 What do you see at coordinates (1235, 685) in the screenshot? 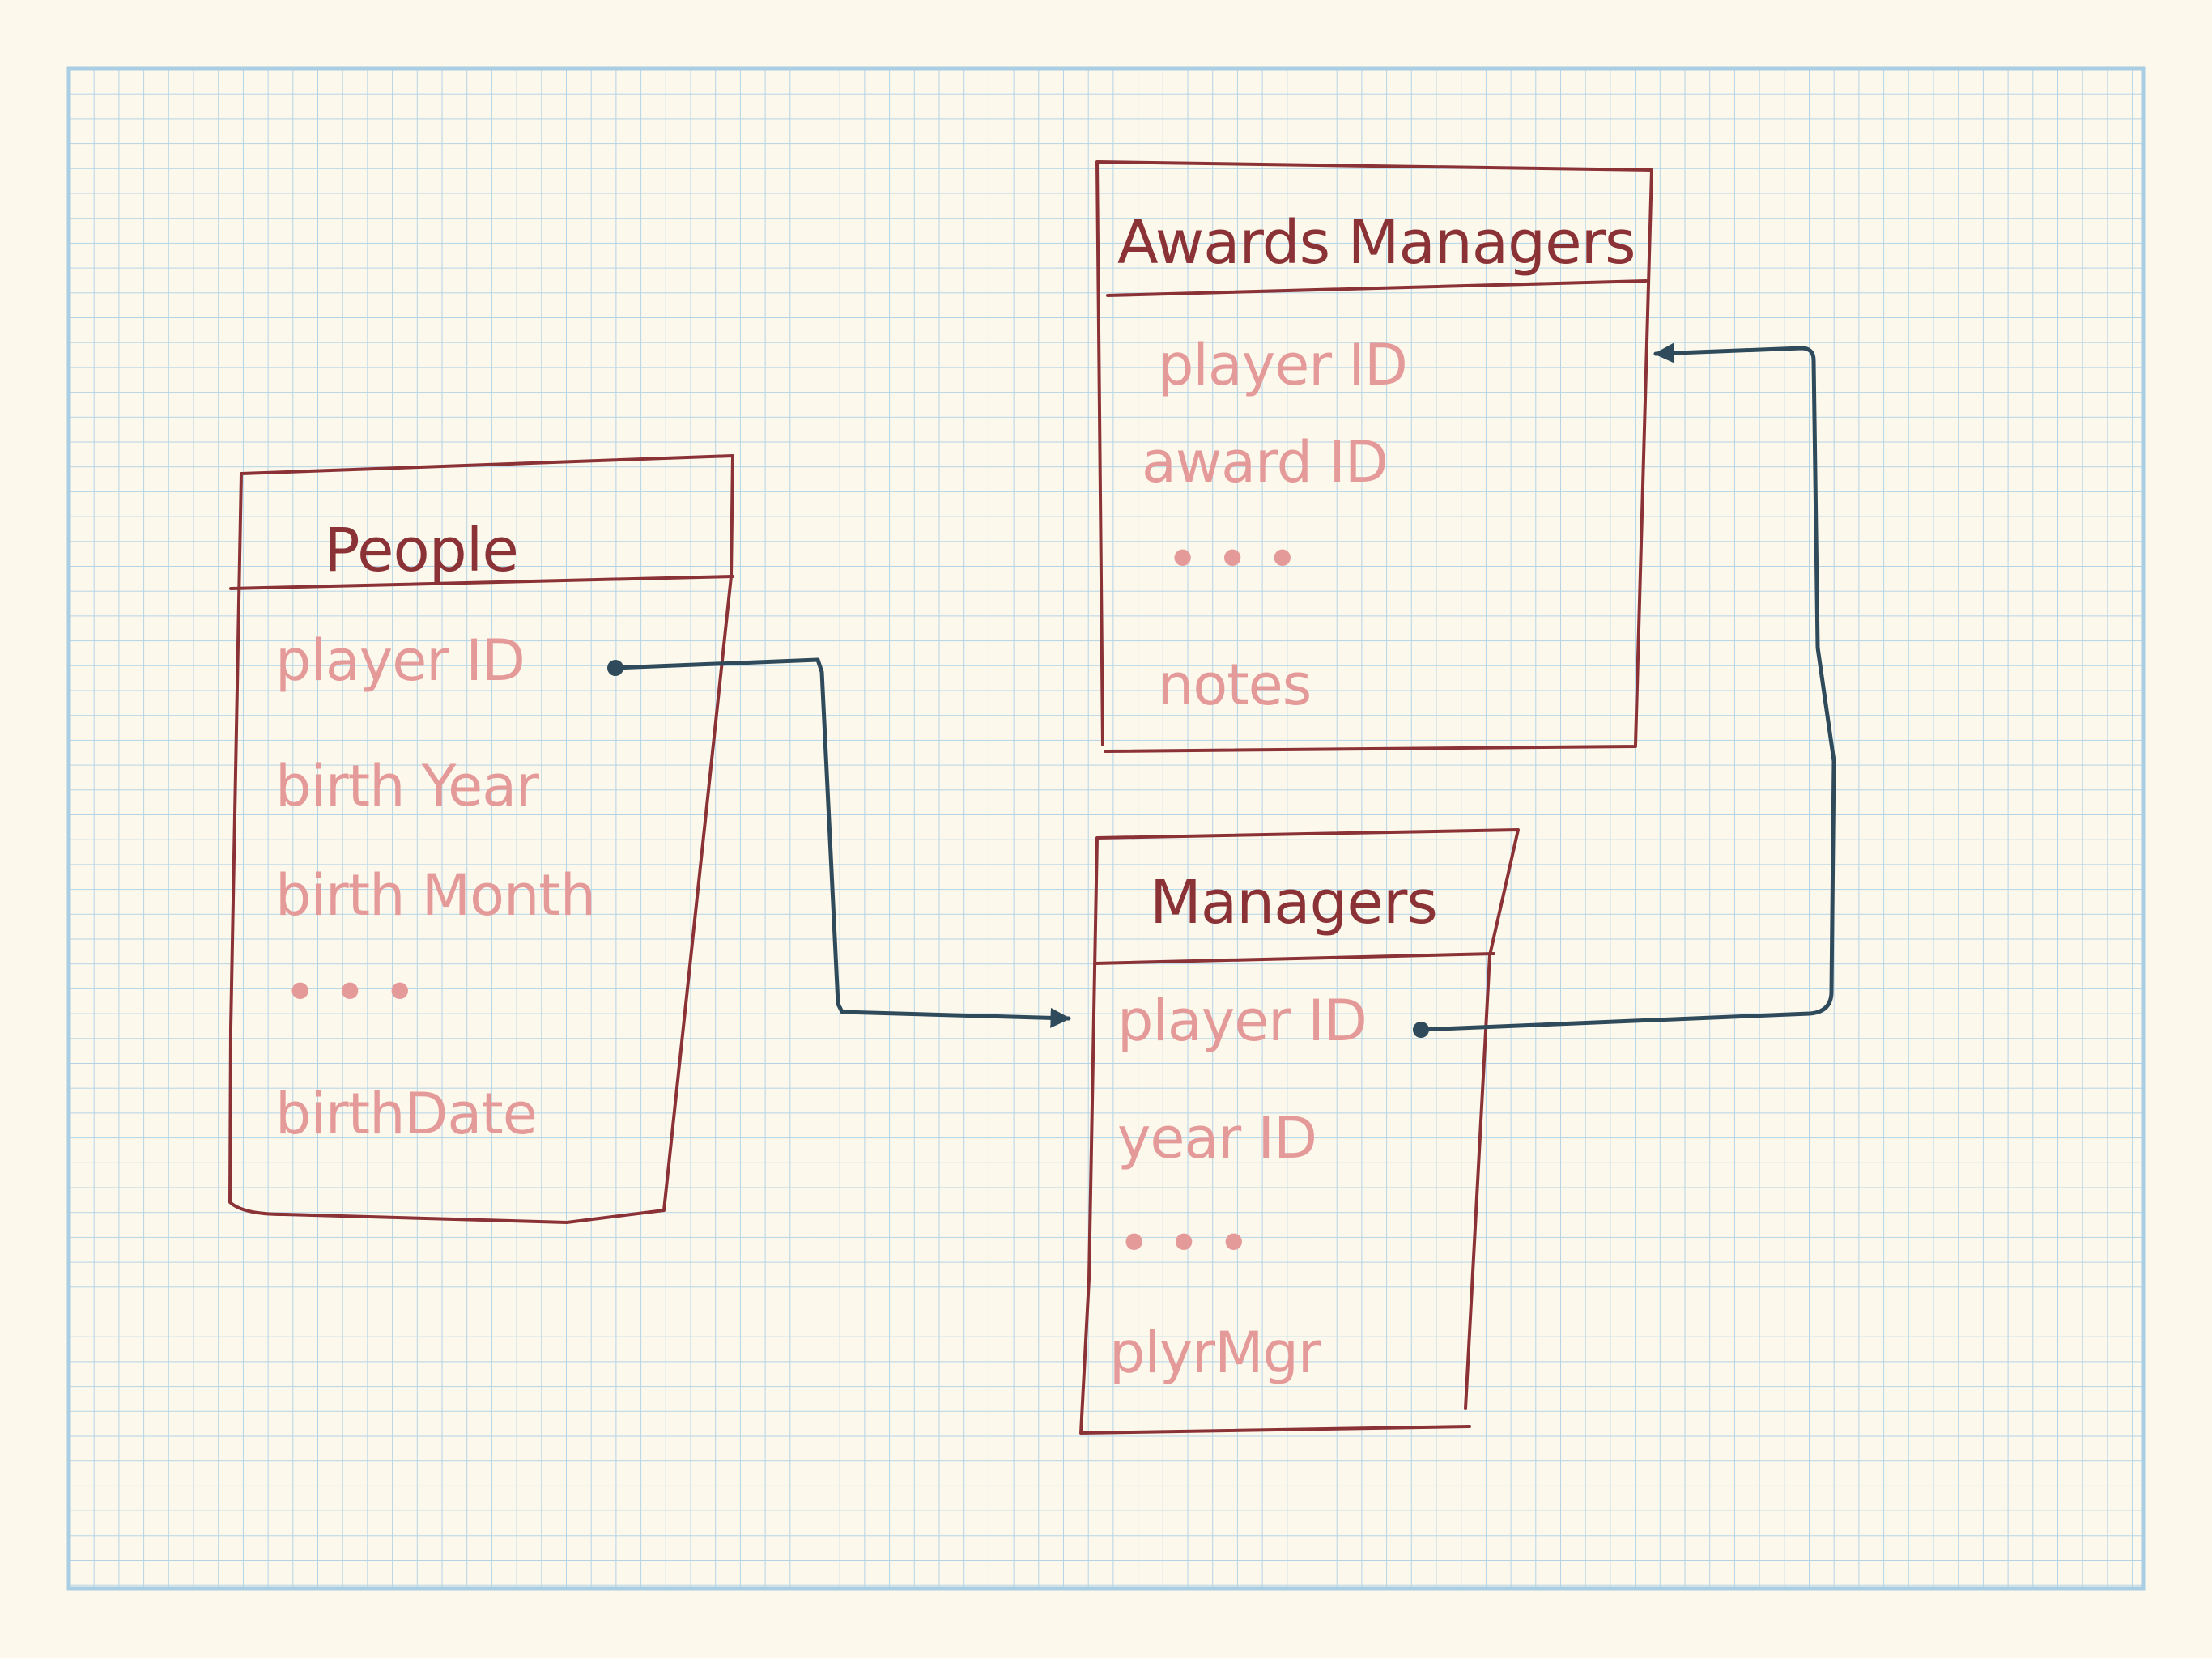
I see `table-awards-managers-field-notes: notes` at bounding box center [1235, 685].